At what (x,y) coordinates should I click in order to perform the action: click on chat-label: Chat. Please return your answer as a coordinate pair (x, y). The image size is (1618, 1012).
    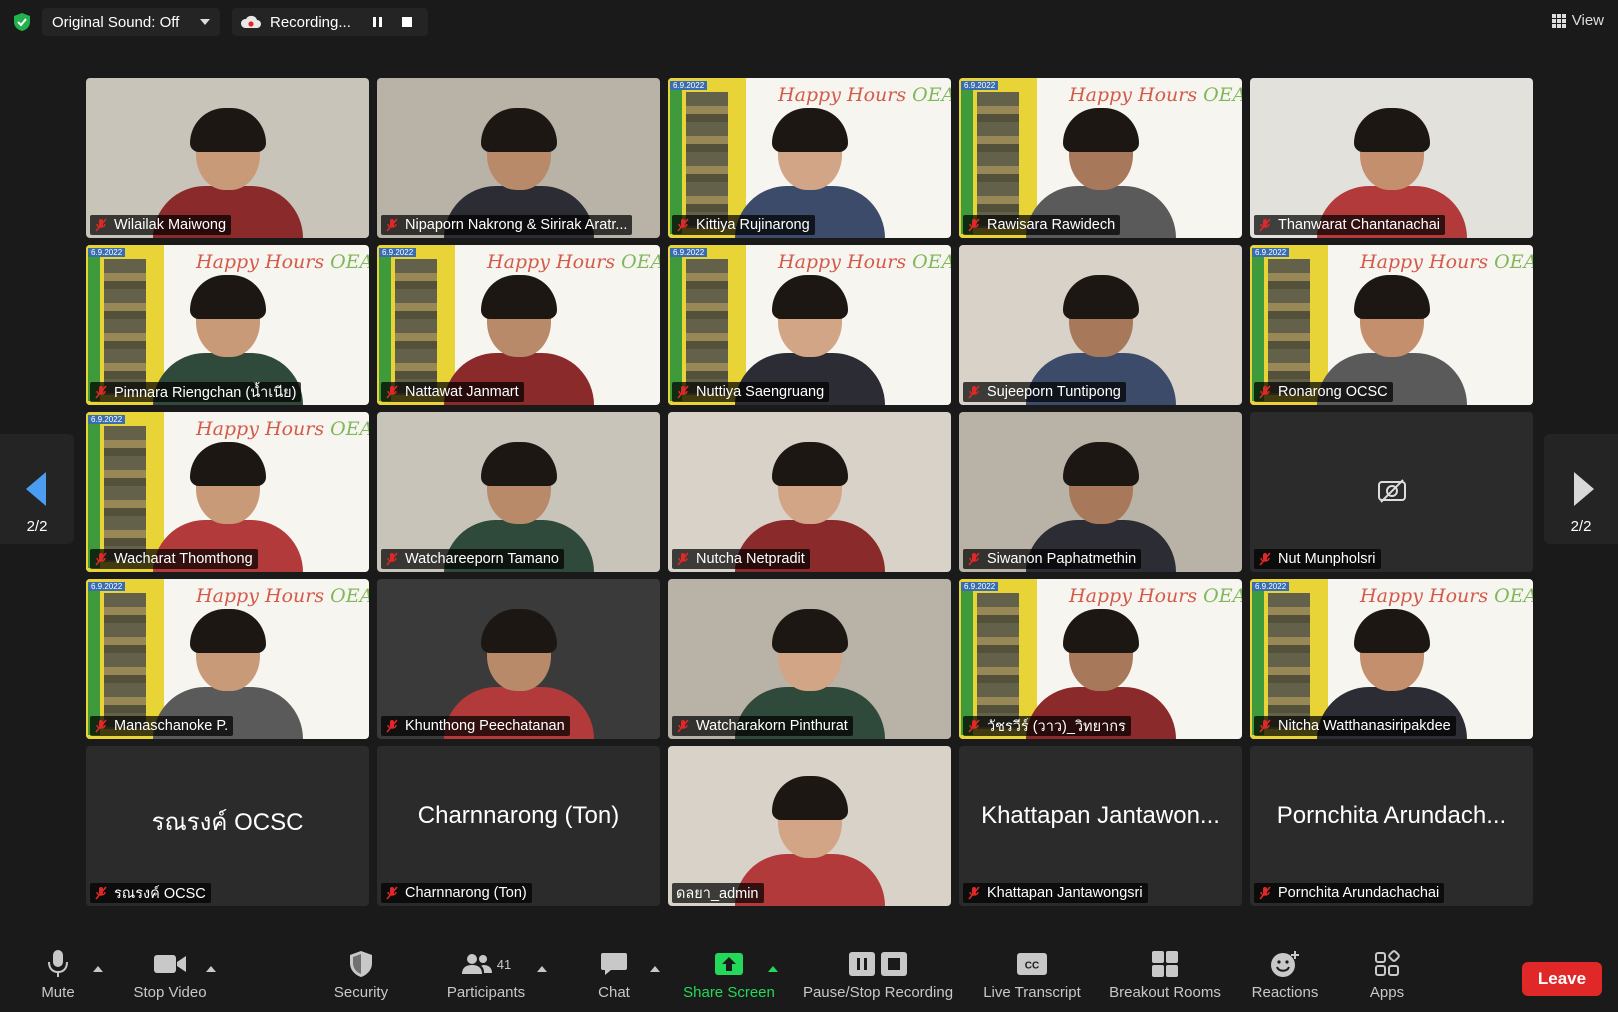
    Looking at the image, I should click on (614, 992).